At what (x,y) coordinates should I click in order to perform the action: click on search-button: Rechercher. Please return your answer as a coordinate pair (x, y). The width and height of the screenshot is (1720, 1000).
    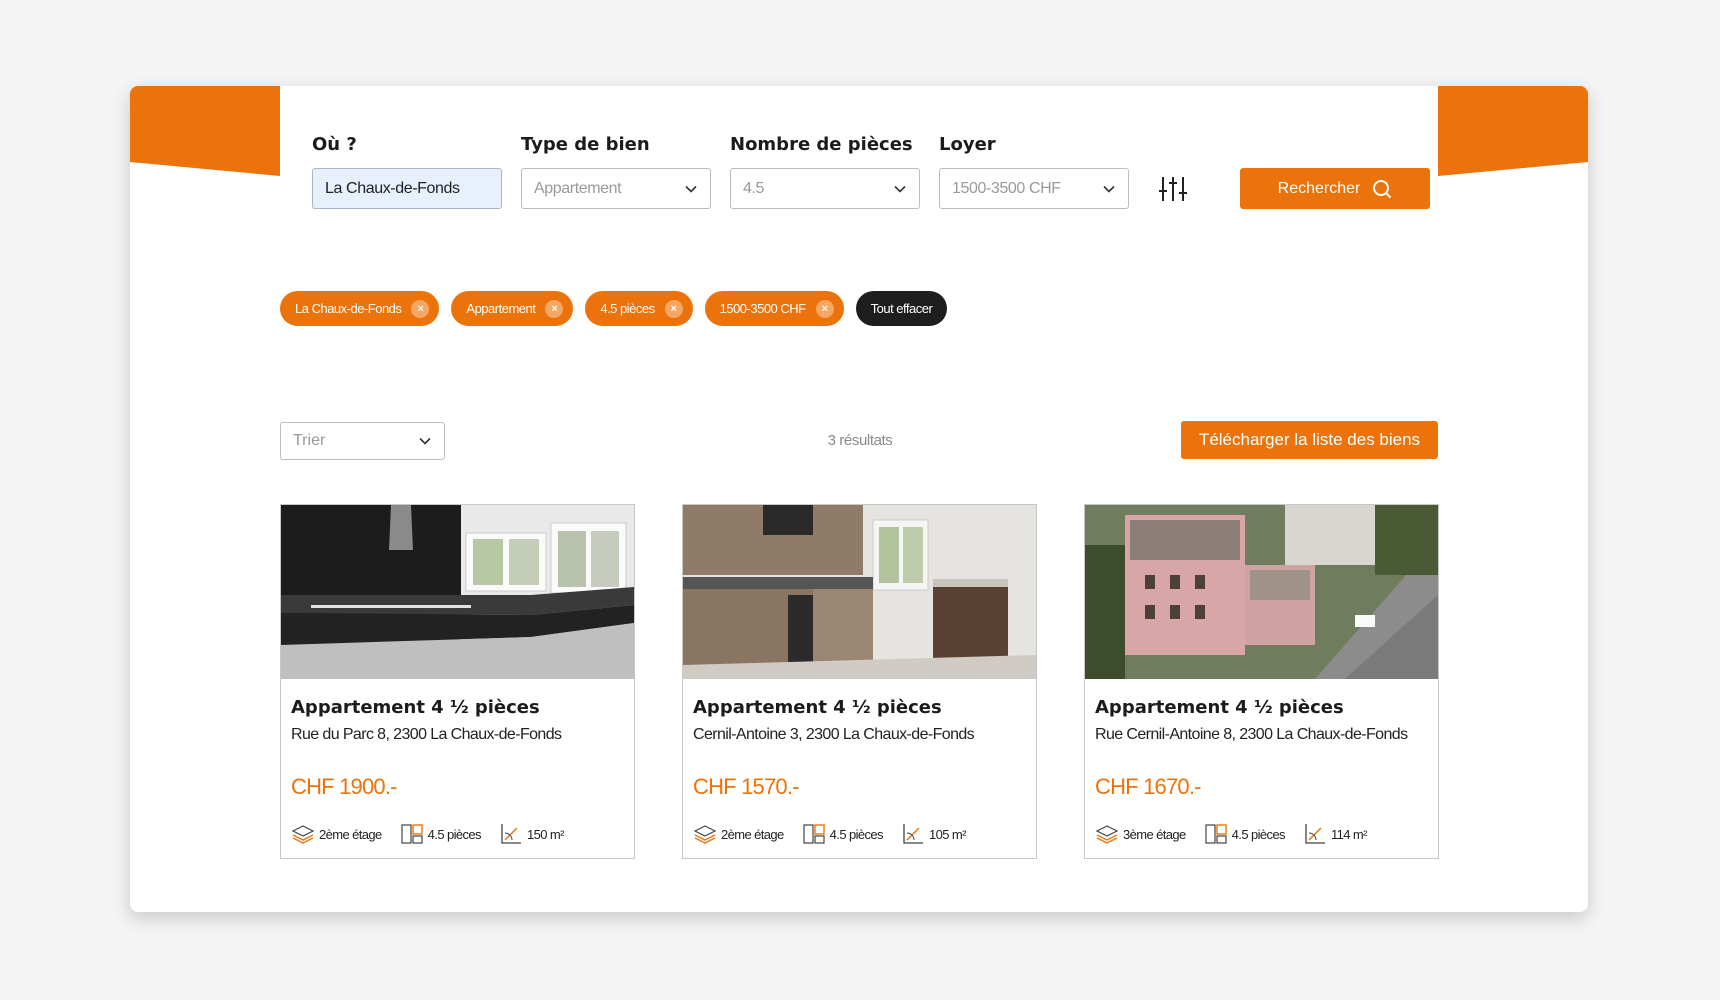
    Looking at the image, I should click on (1335, 188).